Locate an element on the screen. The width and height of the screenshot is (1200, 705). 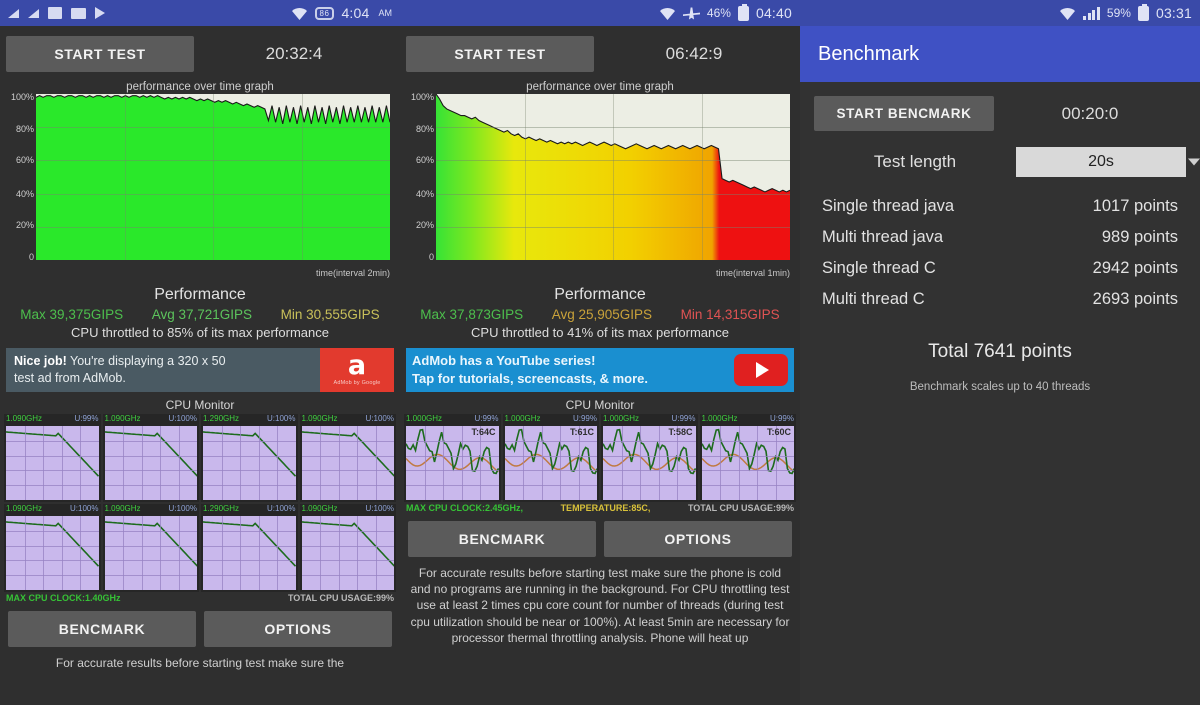
score-row: Single thread java 1017 points is located at coordinates (1000, 206).